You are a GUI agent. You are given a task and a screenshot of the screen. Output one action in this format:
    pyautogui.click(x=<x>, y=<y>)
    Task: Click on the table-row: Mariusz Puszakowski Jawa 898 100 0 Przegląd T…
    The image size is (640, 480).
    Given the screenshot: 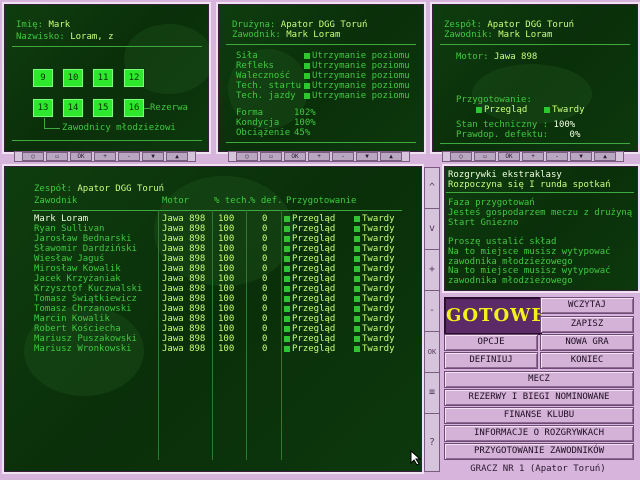 What is the action you would take?
    pyautogui.click(x=213, y=339)
    